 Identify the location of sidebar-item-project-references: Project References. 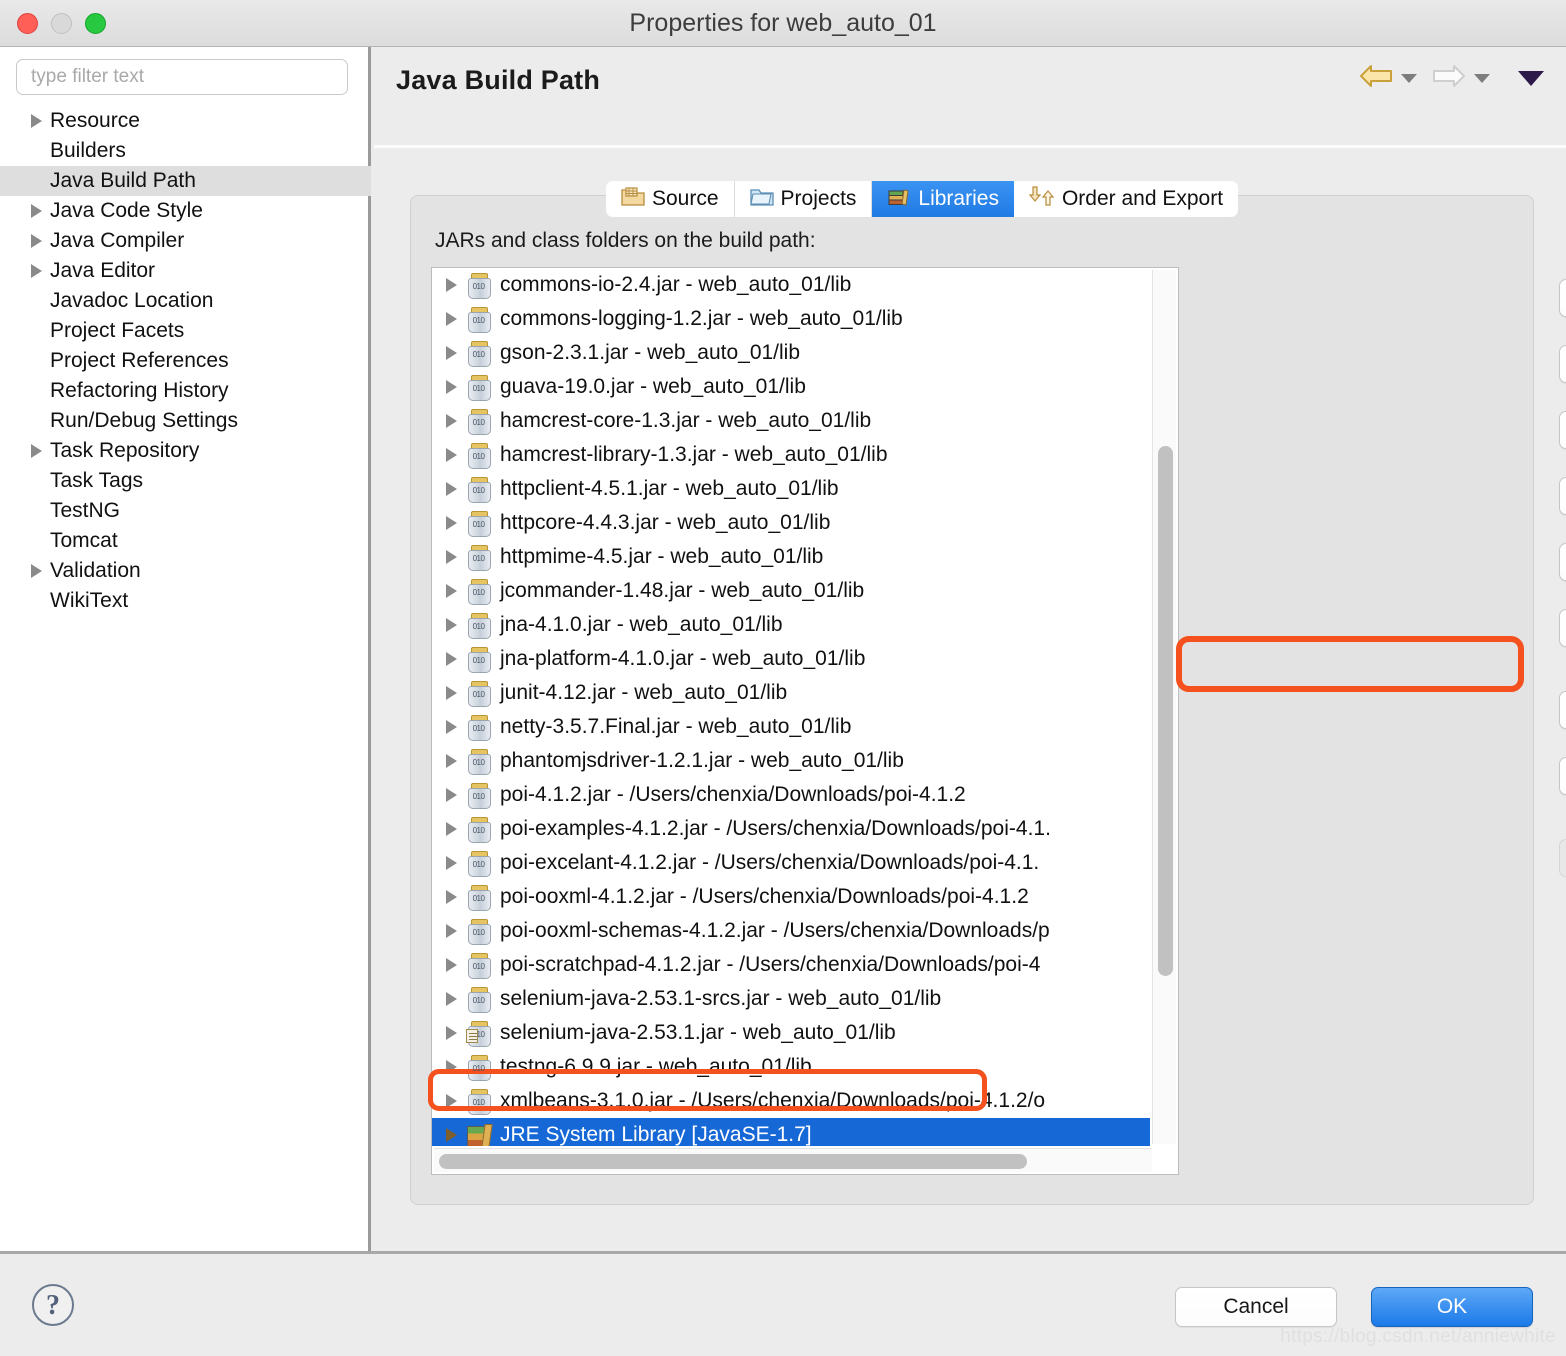
(185, 361).